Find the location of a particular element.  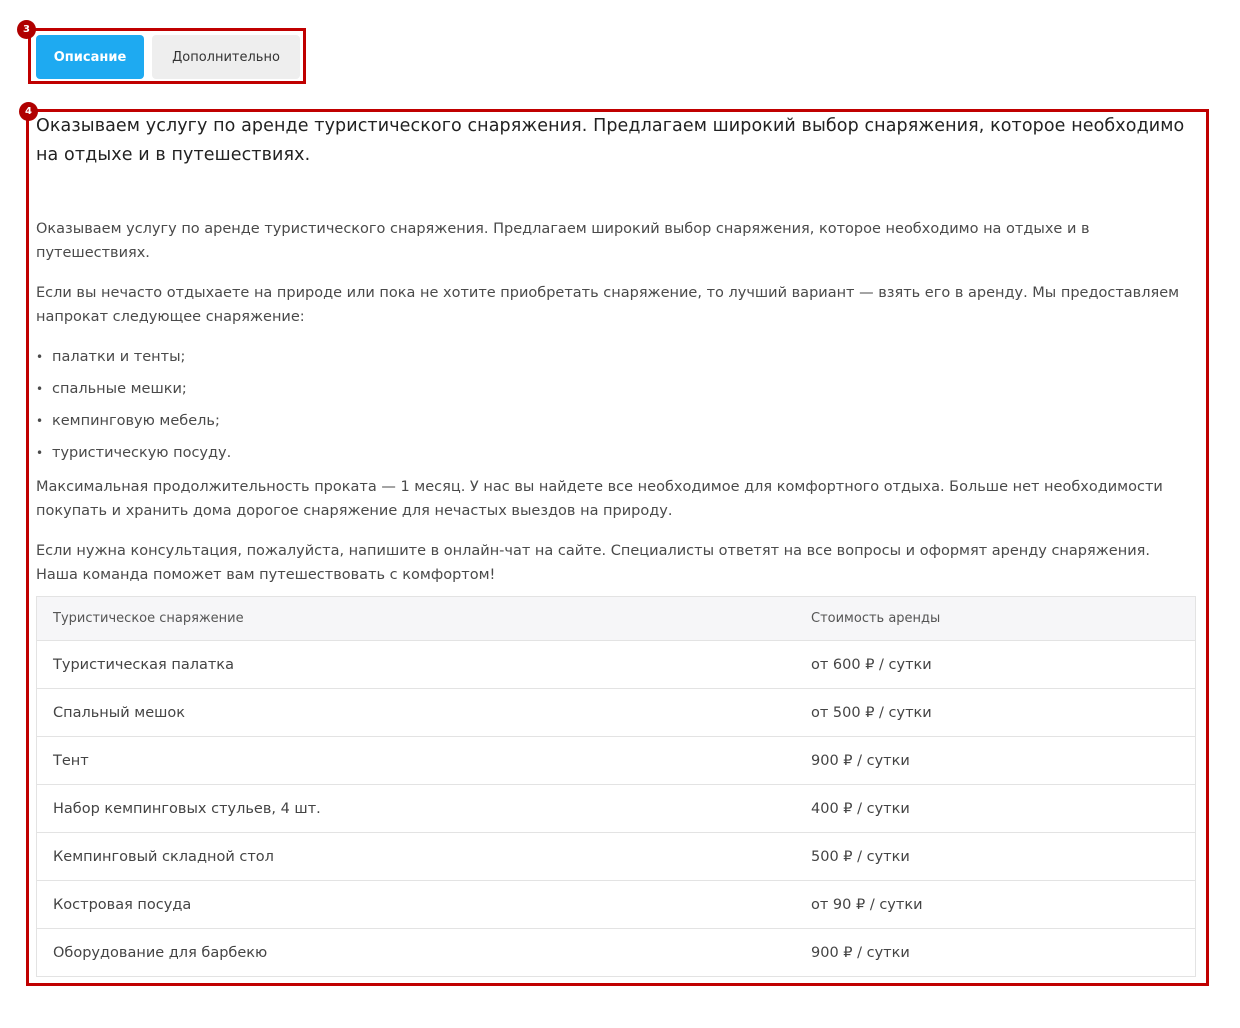

table-row: Кемпинговый складной стол 500 ₽ / сутки is located at coordinates (616, 856).